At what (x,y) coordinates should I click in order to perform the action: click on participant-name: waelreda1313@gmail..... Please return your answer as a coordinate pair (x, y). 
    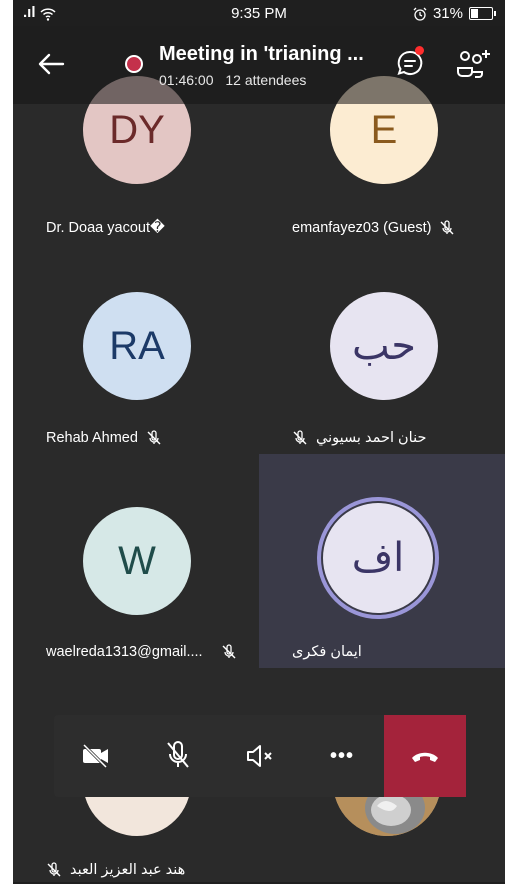
    Looking at the image, I should click on (124, 652).